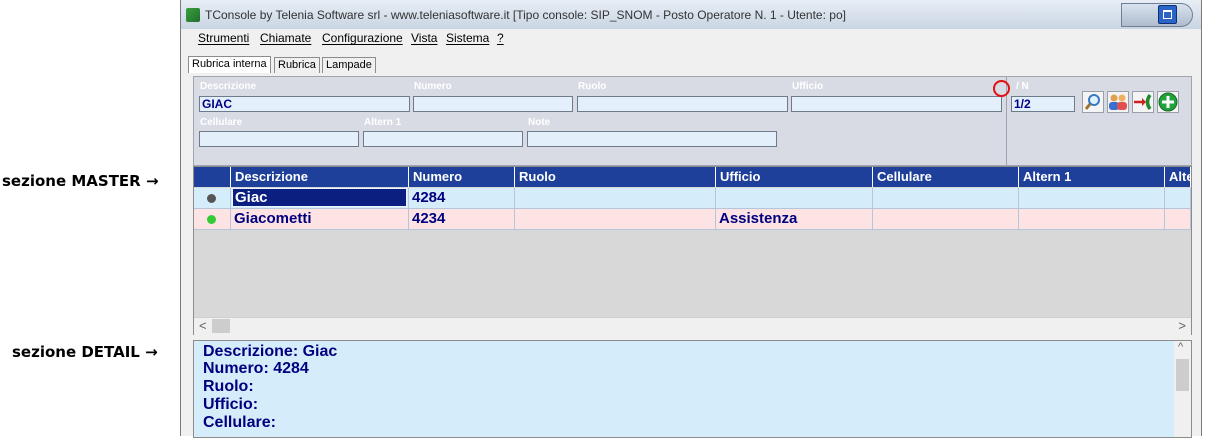 The height and width of the screenshot is (438, 1206). I want to click on search-button, so click(1093, 102).